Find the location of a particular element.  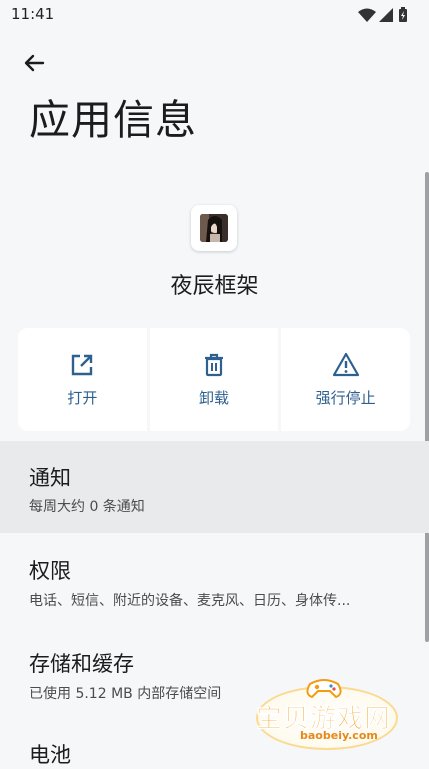

gamepad-icon is located at coordinates (324, 689).